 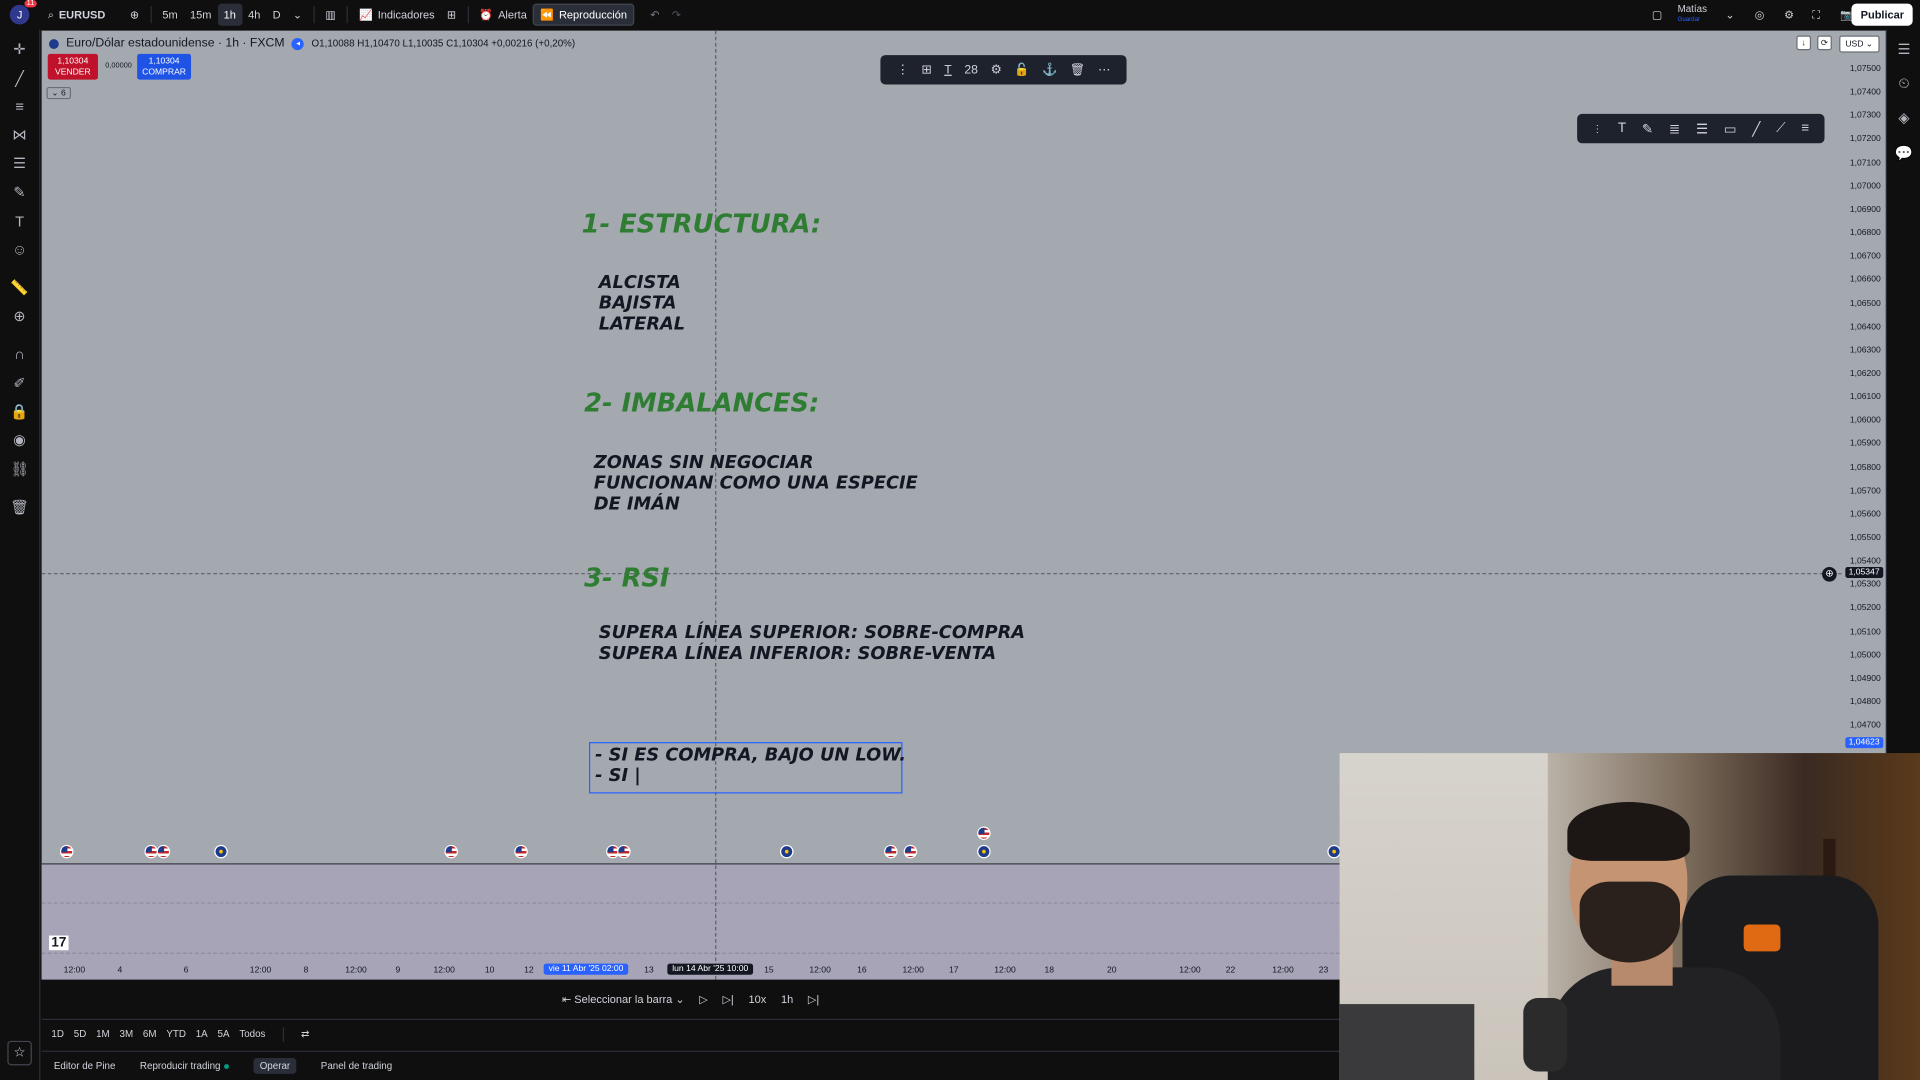 I want to click on timeframe-d: D, so click(x=277, y=15).